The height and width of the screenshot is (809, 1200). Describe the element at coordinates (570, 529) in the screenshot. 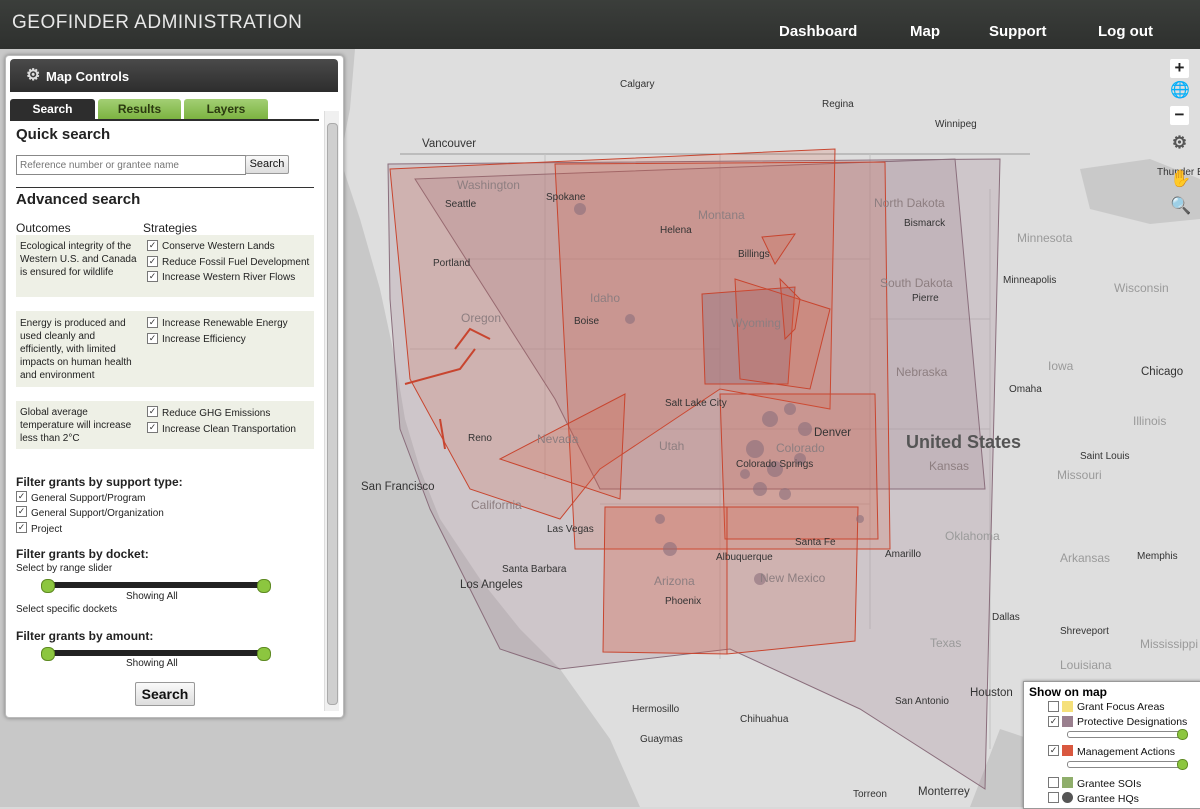

I see `city-label: Las Vegas` at that location.